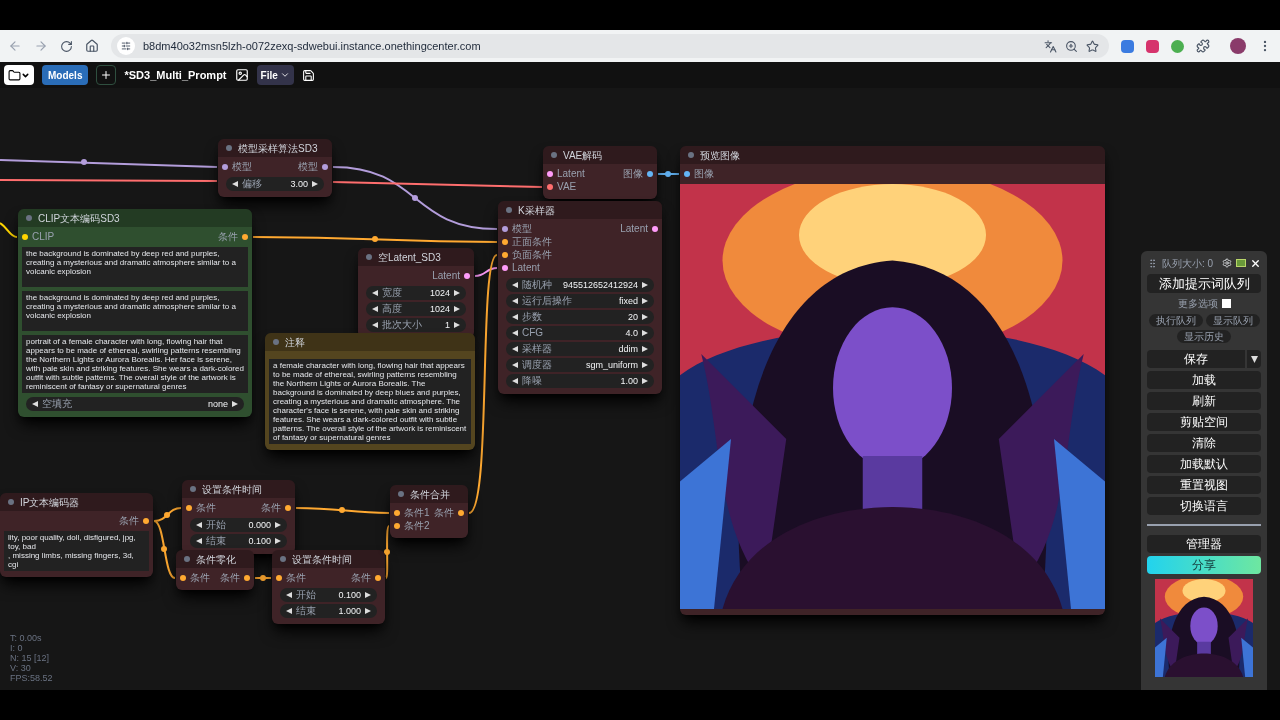 The height and width of the screenshot is (720, 1280). I want to click on menu-button: 清除, so click(1204, 443).